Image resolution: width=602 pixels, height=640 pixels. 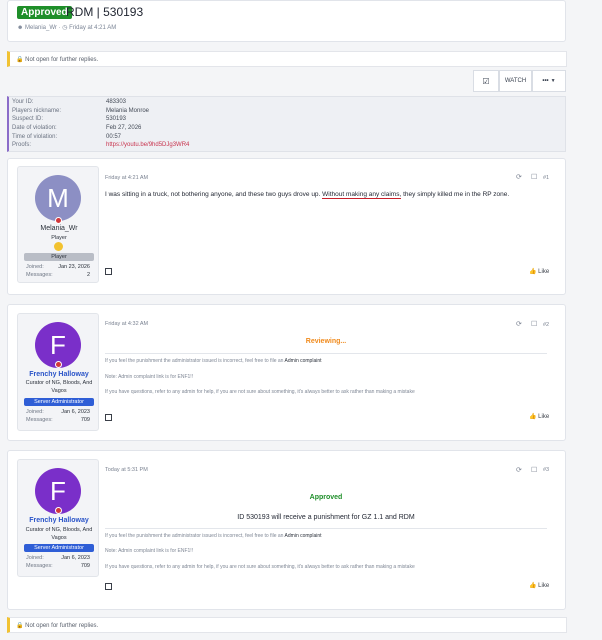 I want to click on clock-icon: ◷, so click(x=65, y=28).